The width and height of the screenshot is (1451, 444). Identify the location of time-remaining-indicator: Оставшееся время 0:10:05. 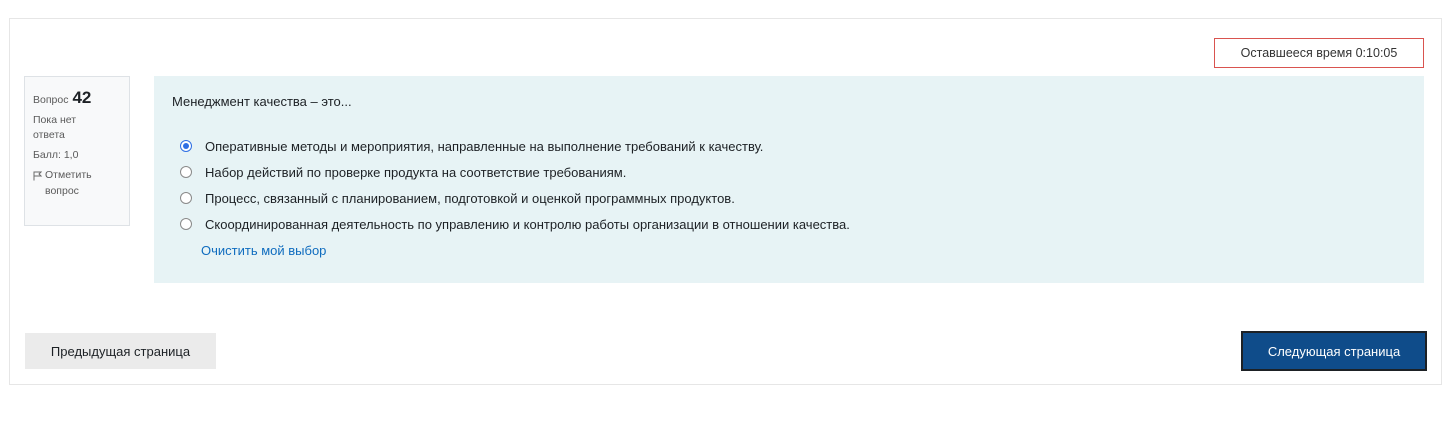
(1319, 53).